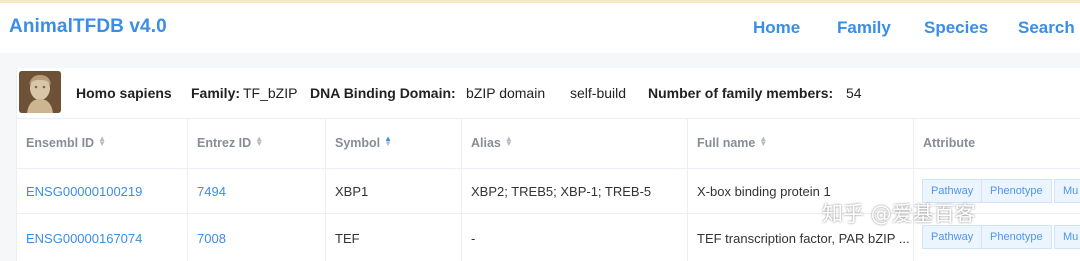  Describe the element at coordinates (84, 238) in the screenshot. I see `ensembl-id-link: ENSG00000167074` at that location.